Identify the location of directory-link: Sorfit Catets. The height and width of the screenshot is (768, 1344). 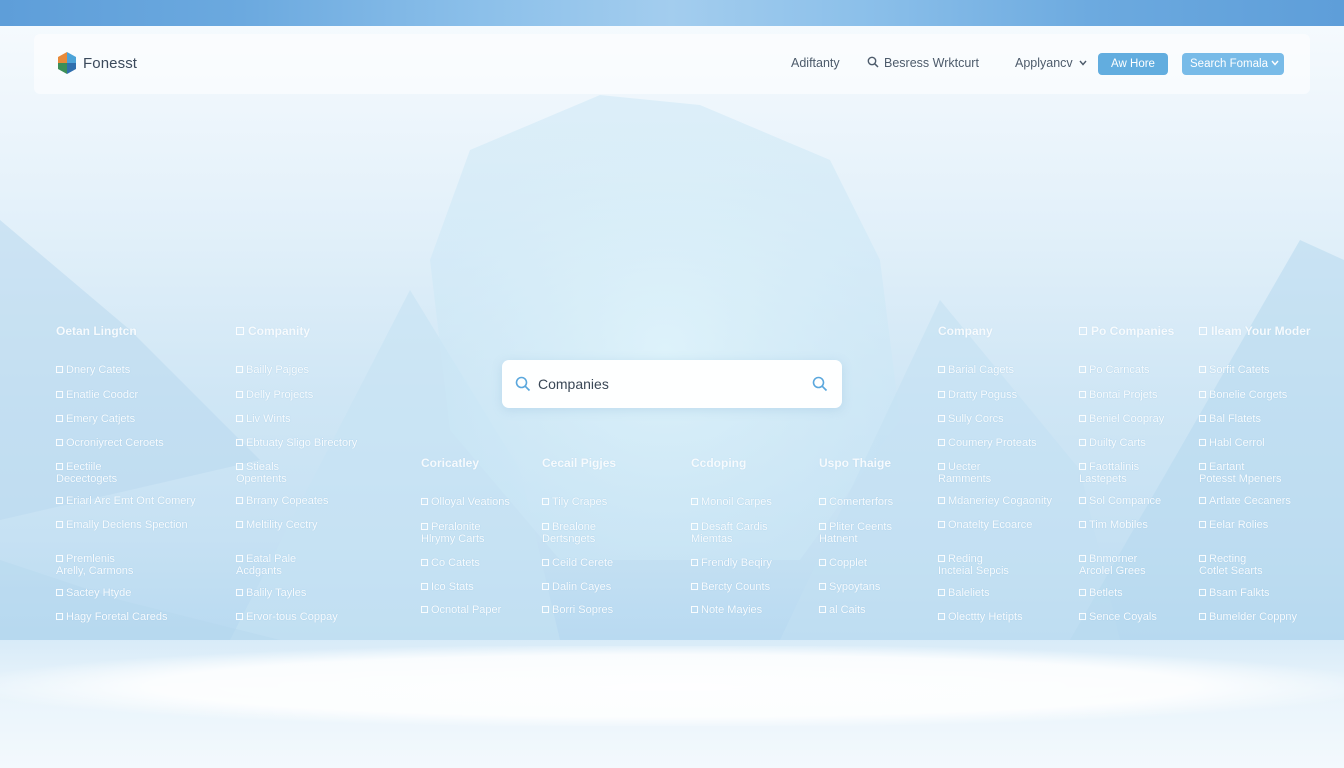
(1234, 370).